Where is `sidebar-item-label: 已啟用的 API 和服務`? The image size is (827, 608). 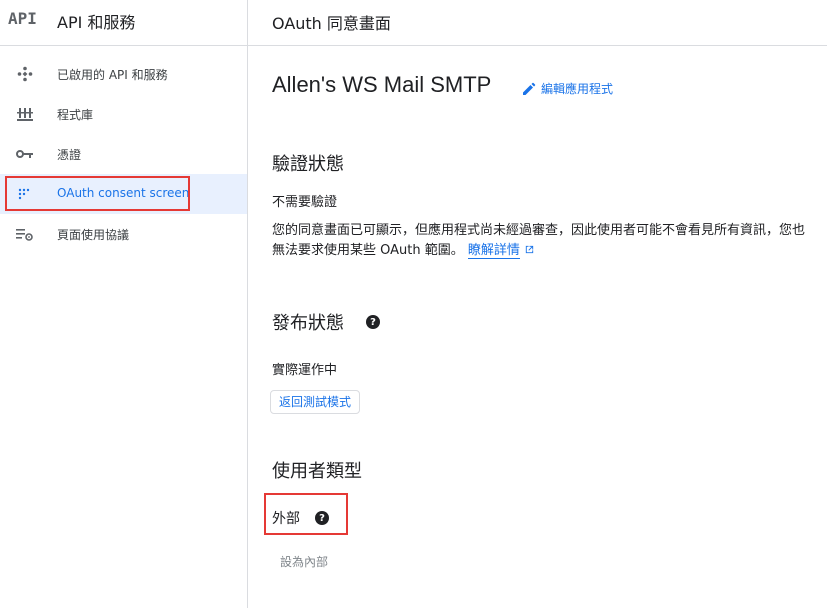
sidebar-item-label: 已啟用的 API 和服務 is located at coordinates (112, 75).